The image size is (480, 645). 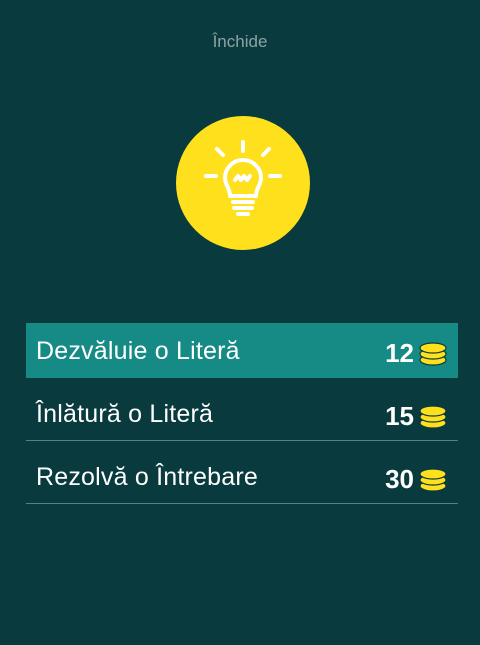 I want to click on option-cost: 12, so click(x=399, y=353).